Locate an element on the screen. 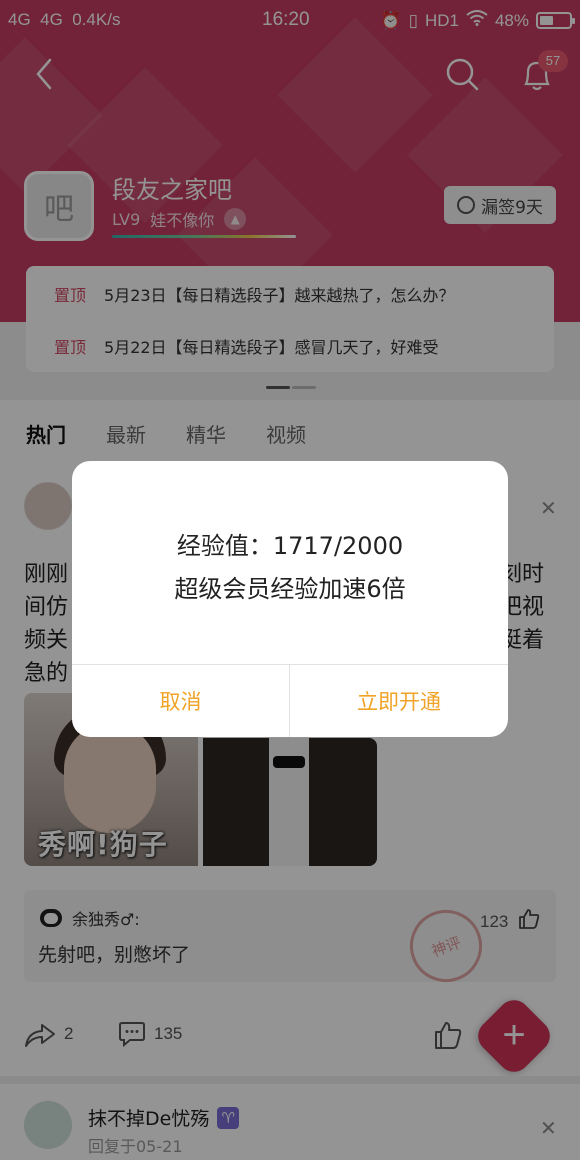 The width and height of the screenshot is (580, 1160). activate-vip-button: 立即开通 is located at coordinates (399, 701).